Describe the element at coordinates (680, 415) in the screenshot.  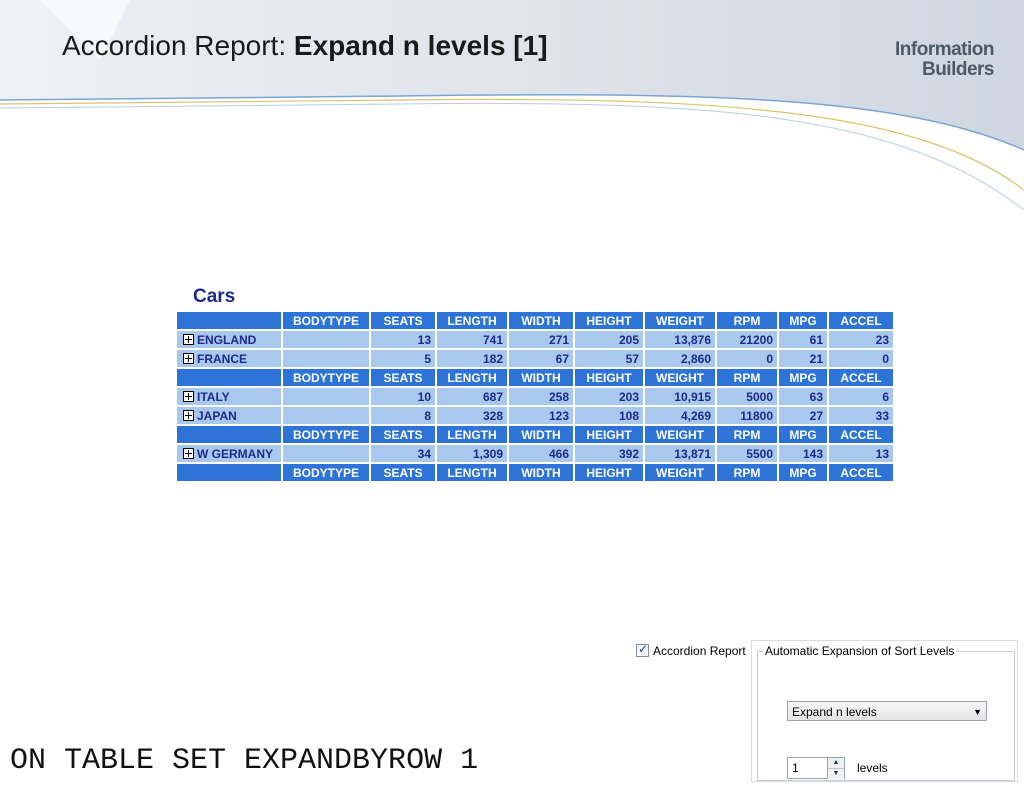
I see `value-cell: 4,269` at that location.